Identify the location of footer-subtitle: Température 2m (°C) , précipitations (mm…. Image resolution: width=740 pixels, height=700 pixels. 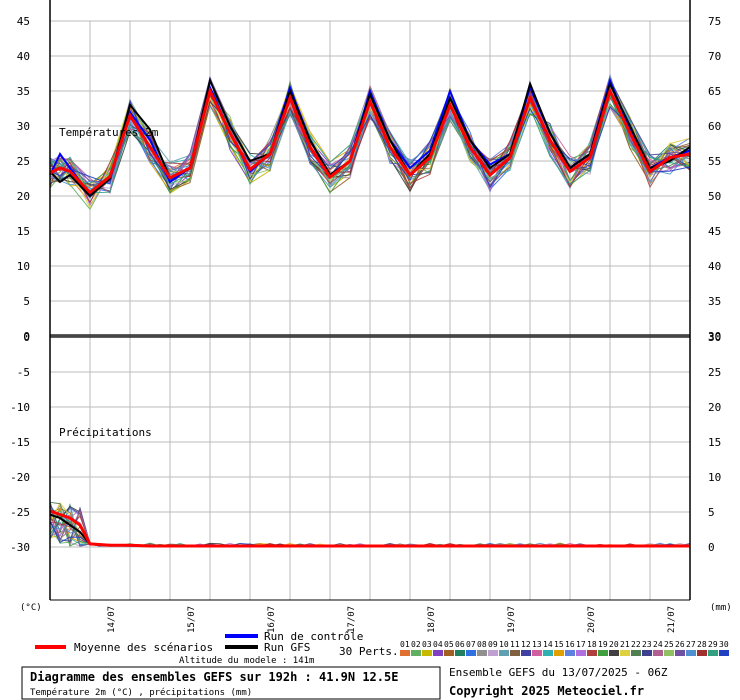
(141, 692).